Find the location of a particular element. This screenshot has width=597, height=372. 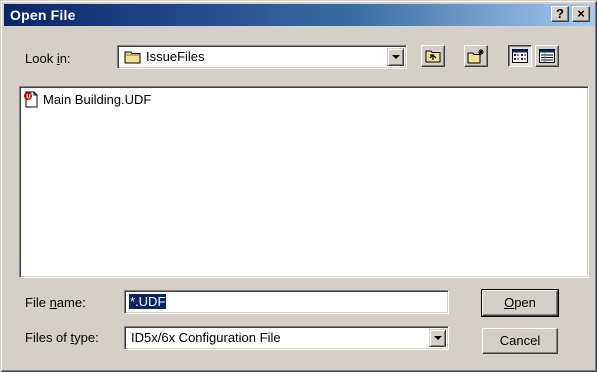

up-one-level-button is located at coordinates (433, 56).